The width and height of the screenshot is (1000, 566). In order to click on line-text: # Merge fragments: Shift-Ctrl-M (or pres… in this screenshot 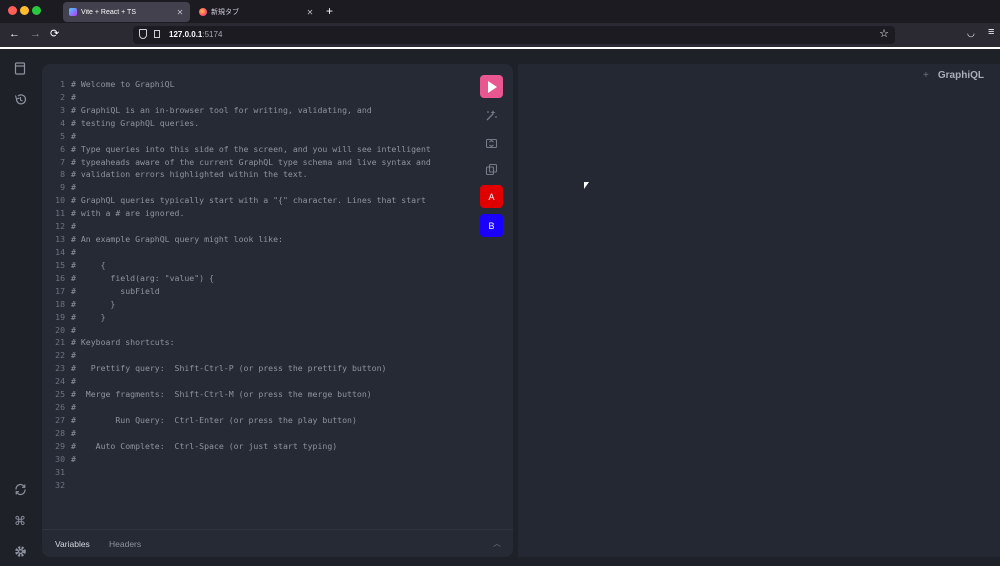, I will do `click(221, 394)`.